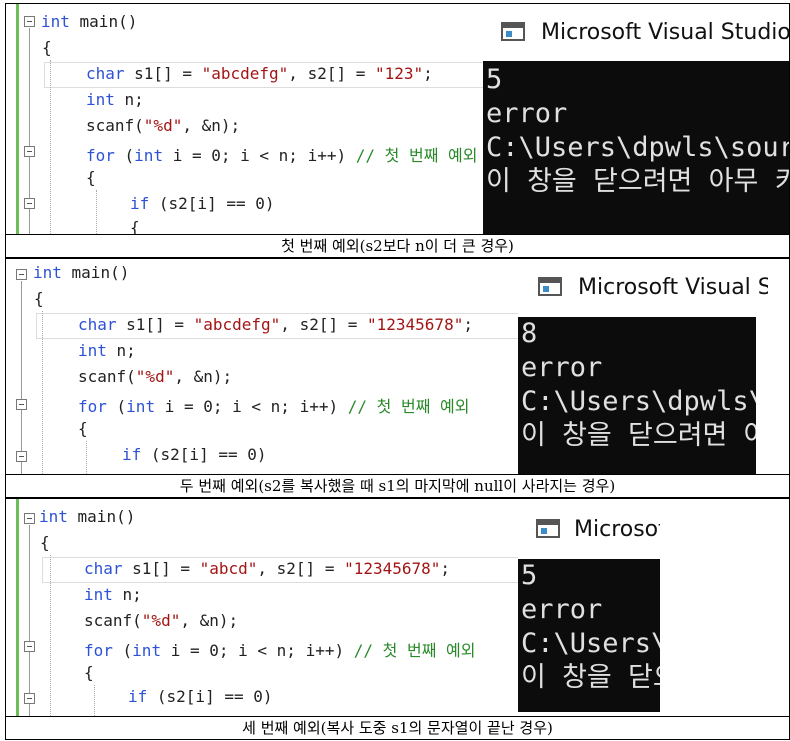 The height and width of the screenshot is (741, 790). I want to click on code-line-if-brace: {, so click(135, 226).